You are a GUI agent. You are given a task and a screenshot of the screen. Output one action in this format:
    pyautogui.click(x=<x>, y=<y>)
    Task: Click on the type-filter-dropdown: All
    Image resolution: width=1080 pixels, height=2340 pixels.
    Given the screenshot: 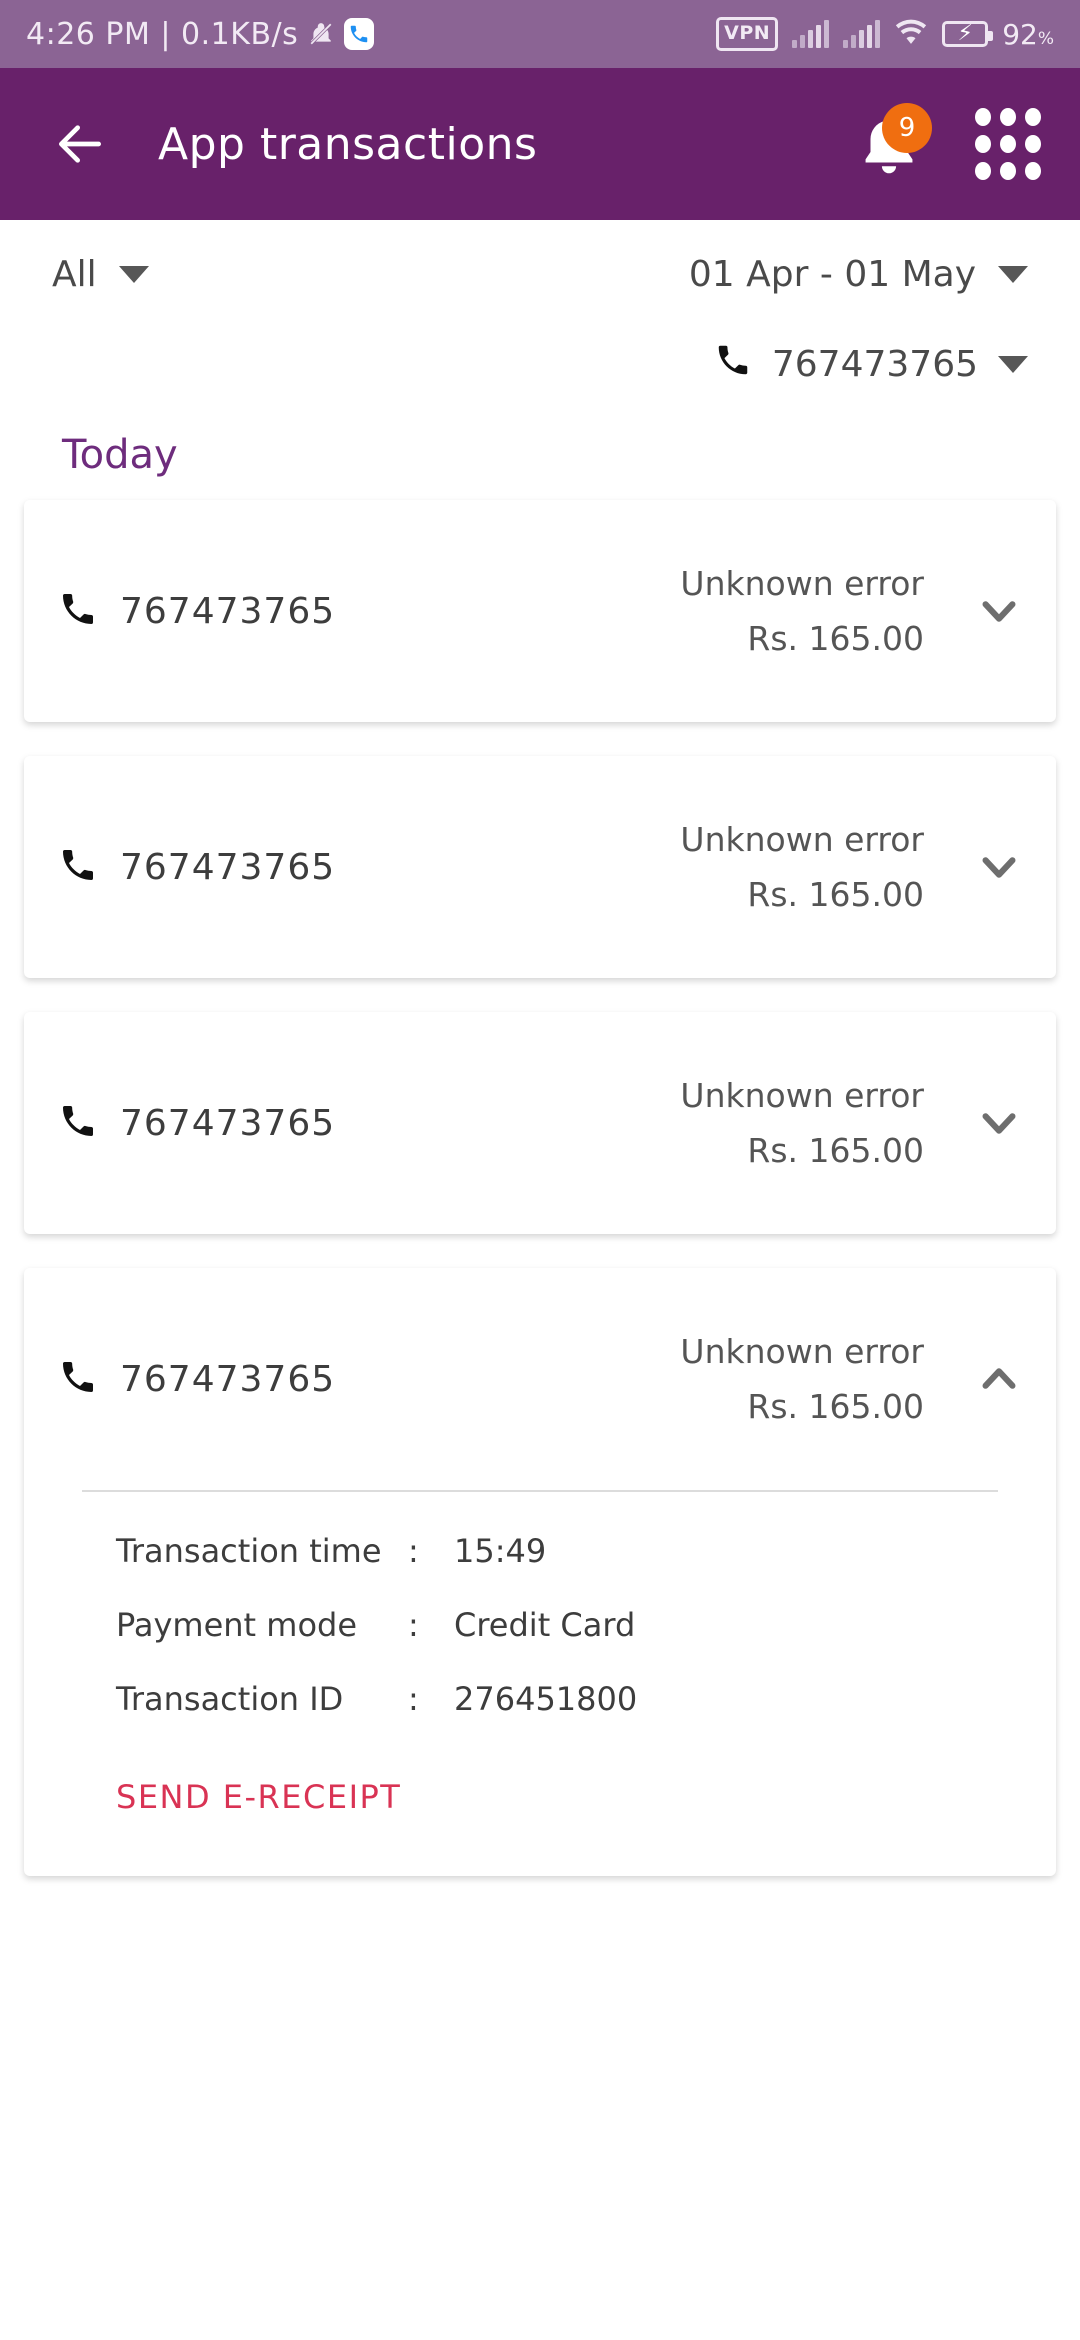 What is the action you would take?
    pyautogui.click(x=100, y=274)
    